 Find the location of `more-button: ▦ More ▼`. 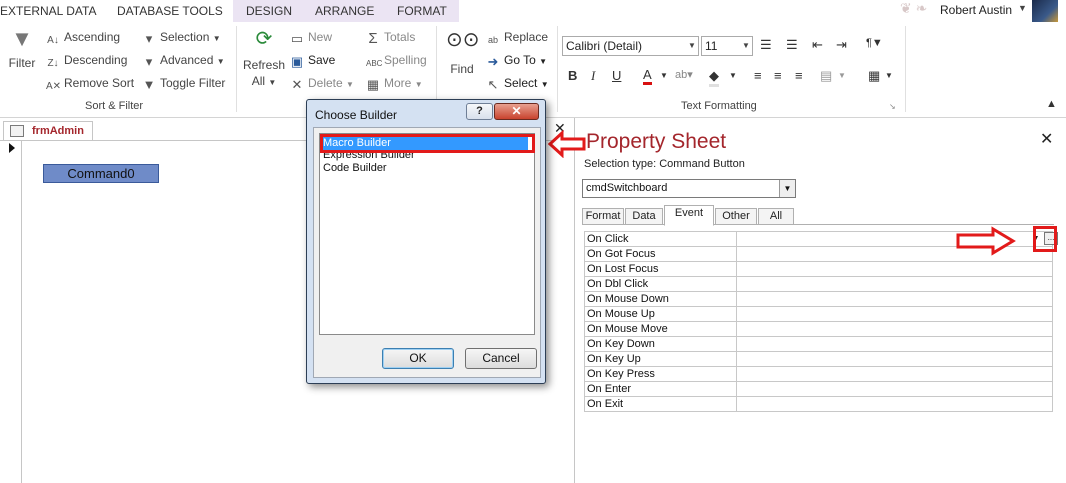

more-button: ▦ More ▼ is located at coordinates (394, 84).